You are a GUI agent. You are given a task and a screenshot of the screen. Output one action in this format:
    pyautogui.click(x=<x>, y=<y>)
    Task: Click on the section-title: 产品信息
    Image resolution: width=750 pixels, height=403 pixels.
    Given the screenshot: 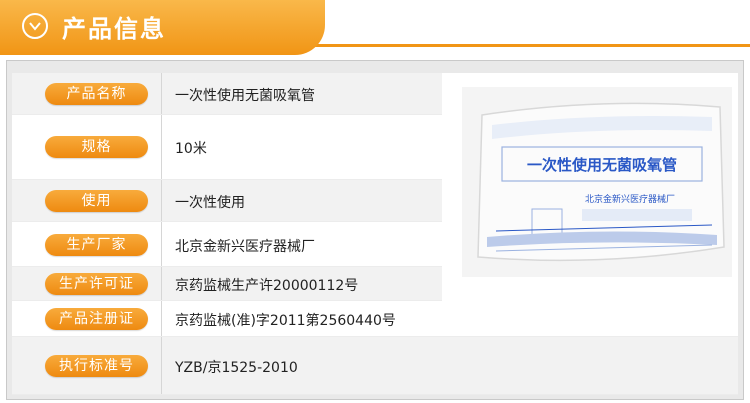 What is the action you would take?
    pyautogui.click(x=114, y=29)
    